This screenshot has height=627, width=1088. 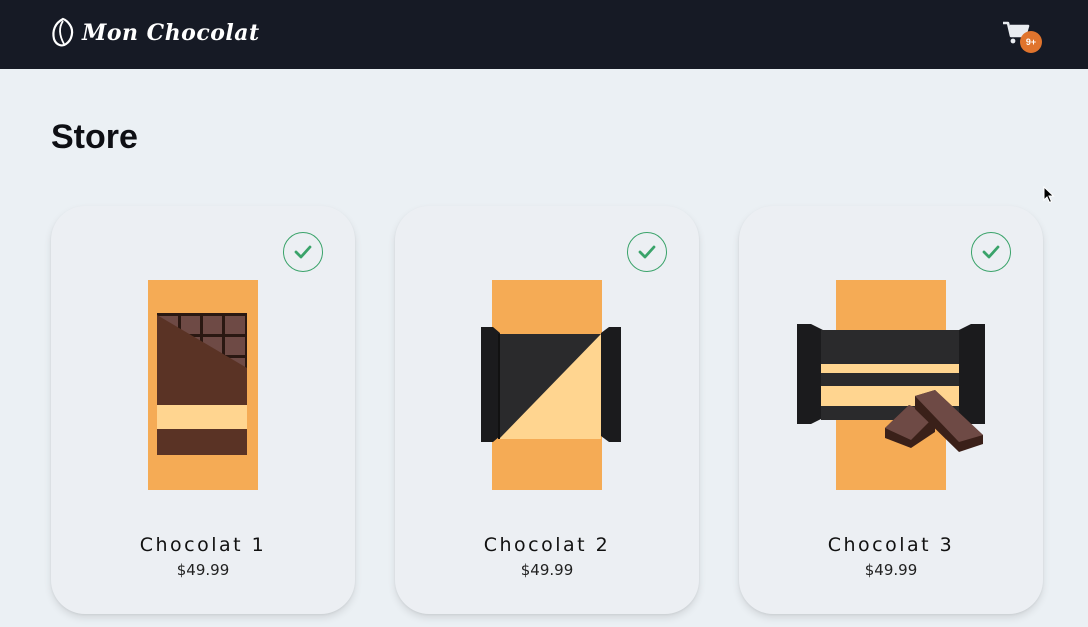 What do you see at coordinates (1031, 42) in the screenshot?
I see `cart-count-badge: 9+` at bounding box center [1031, 42].